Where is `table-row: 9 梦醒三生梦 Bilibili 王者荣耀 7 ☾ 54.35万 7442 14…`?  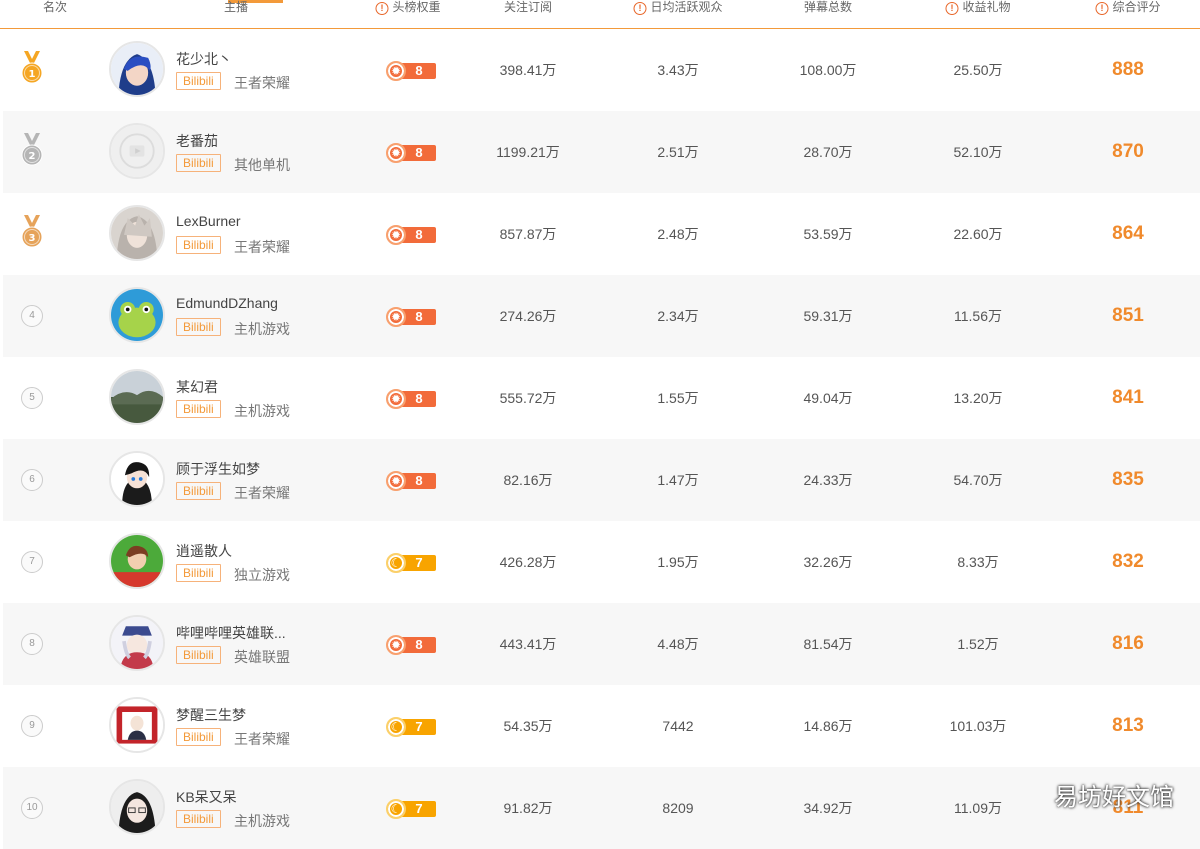 table-row: 9 梦醒三生梦 Bilibili 王者荣耀 7 ☾ 54.35万 7442 14… is located at coordinates (601, 726).